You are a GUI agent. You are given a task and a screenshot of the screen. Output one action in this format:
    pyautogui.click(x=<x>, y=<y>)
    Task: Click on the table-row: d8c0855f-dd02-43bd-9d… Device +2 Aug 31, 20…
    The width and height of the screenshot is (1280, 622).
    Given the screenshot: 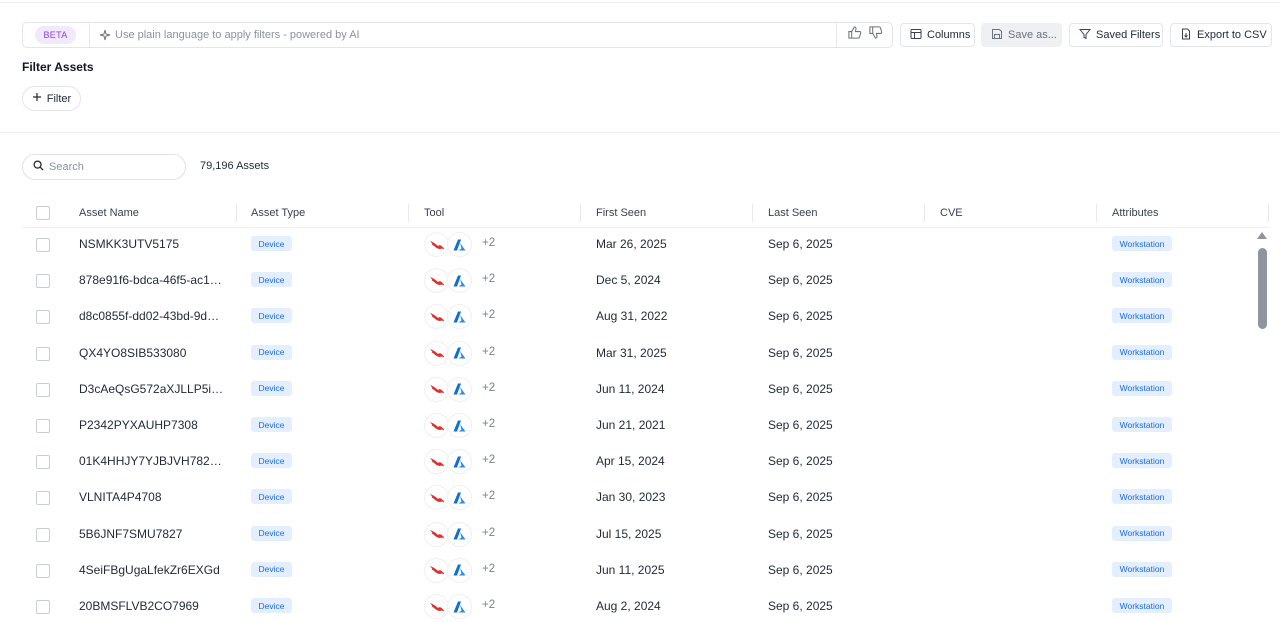 What is the action you would take?
    pyautogui.click(x=640, y=317)
    